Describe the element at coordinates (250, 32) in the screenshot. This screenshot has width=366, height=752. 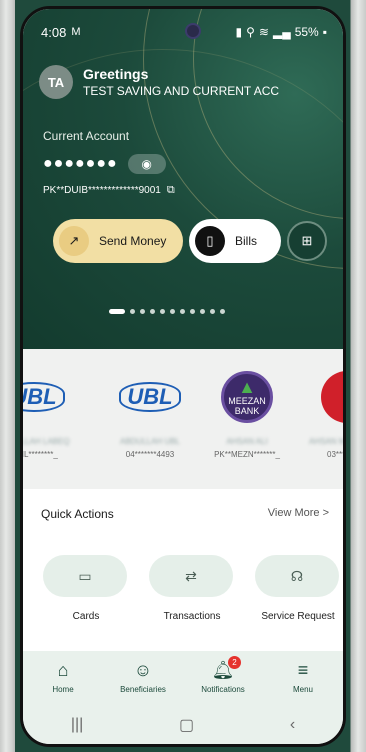
I see `location-icon: ⚲` at that location.